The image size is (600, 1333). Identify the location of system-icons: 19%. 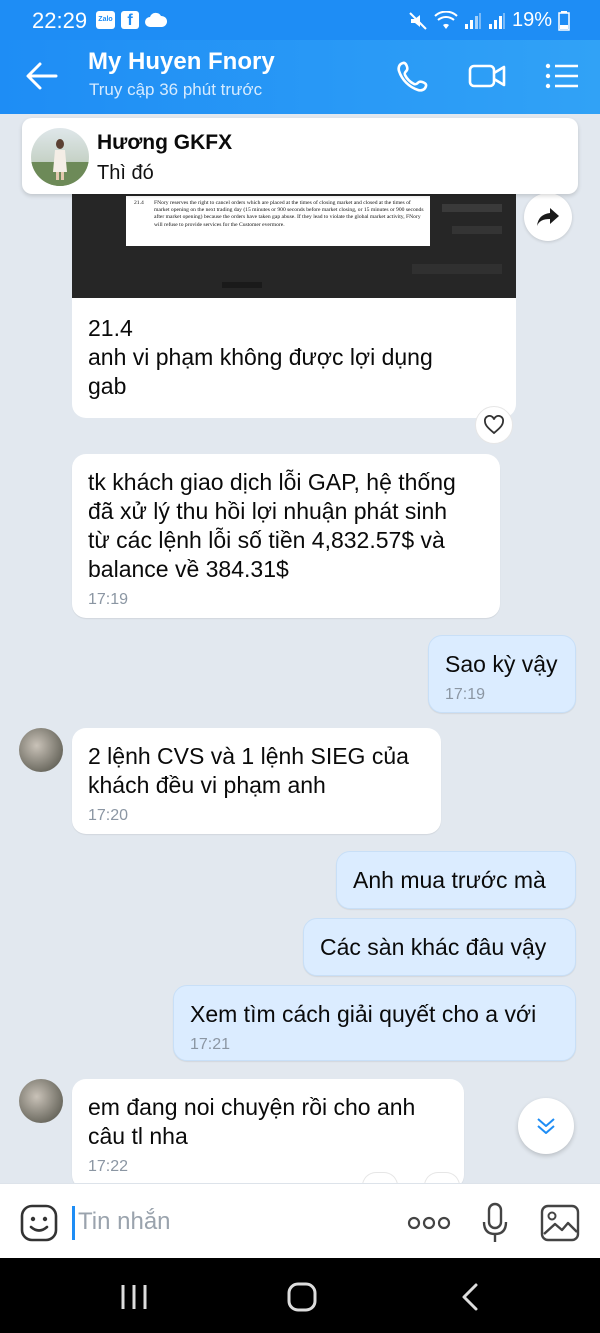
(489, 20).